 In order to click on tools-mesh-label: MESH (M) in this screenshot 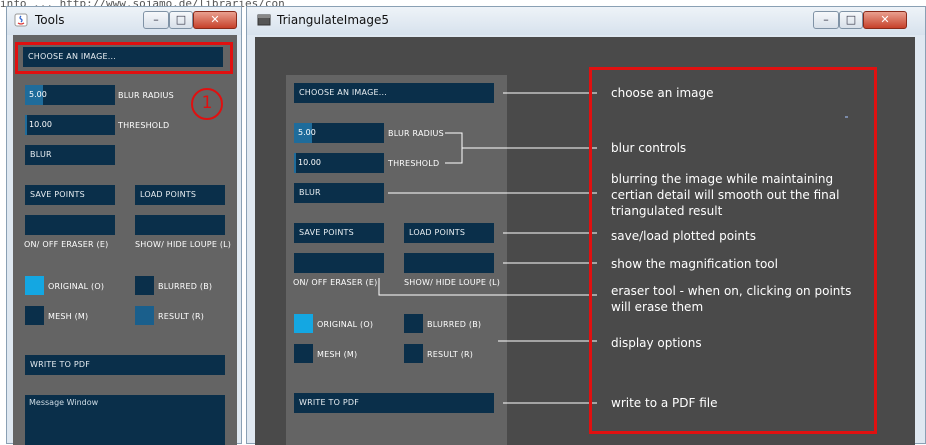, I will do `click(68, 316)`.